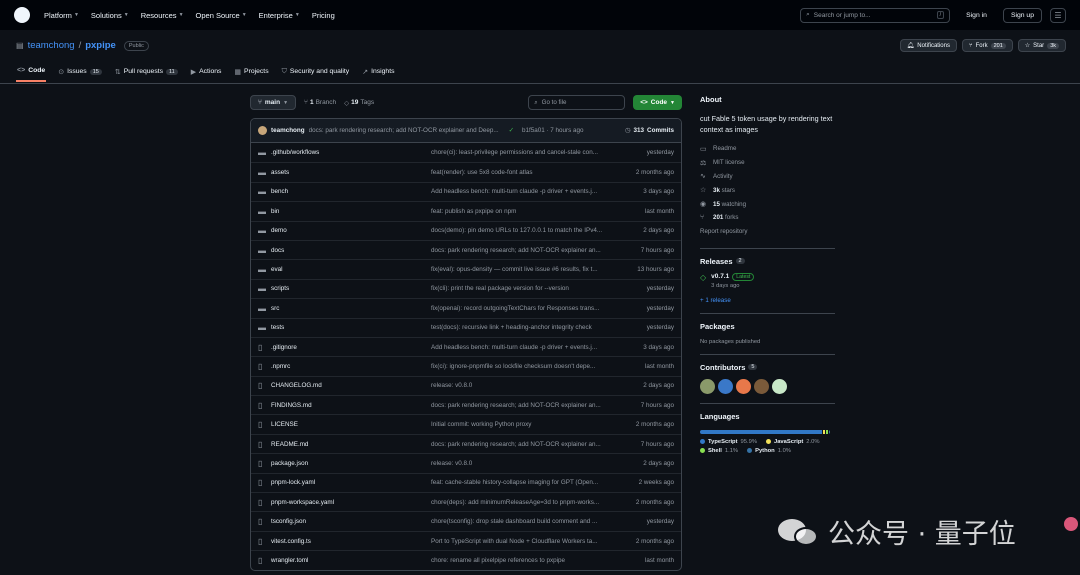 The image size is (1080, 575). I want to click on tab-projects: ▦ Projects, so click(251, 73).